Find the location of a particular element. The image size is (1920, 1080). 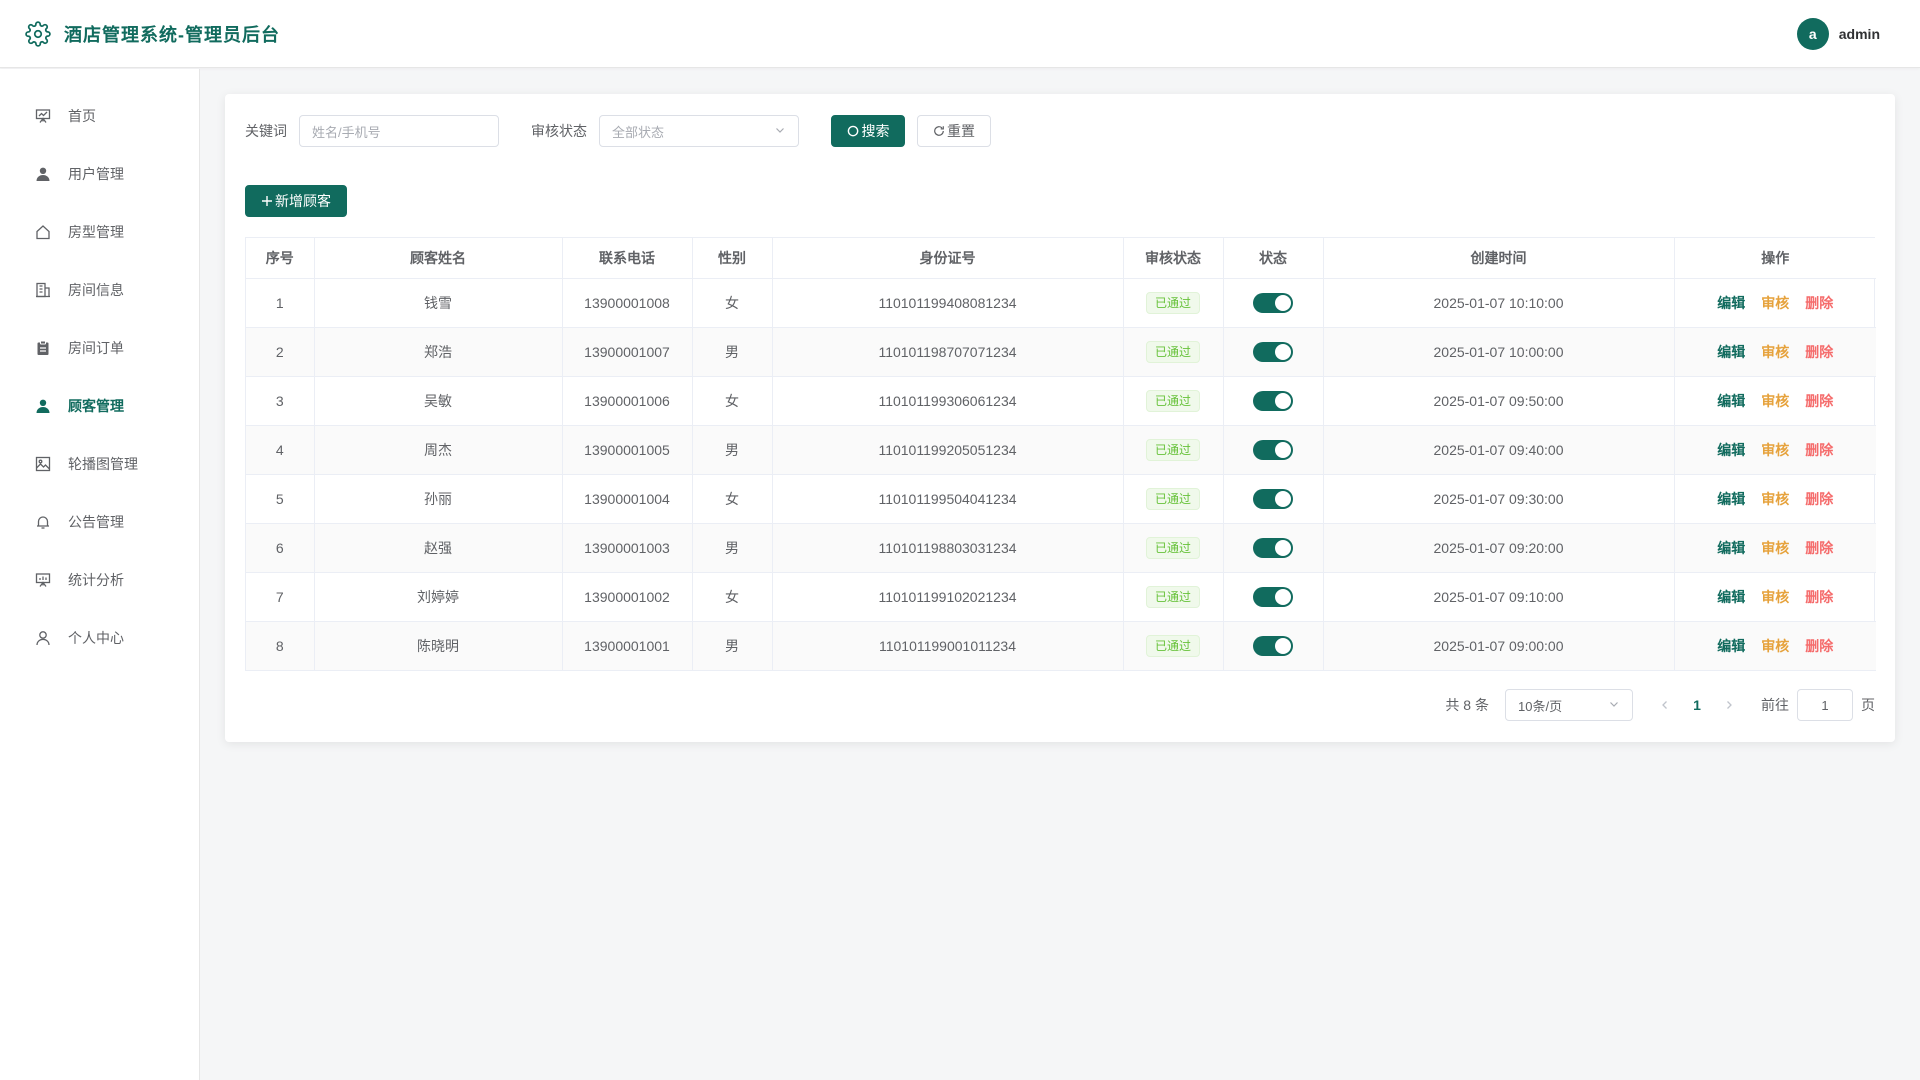

sidebar-item-label: 公告管理 is located at coordinates (96, 522).